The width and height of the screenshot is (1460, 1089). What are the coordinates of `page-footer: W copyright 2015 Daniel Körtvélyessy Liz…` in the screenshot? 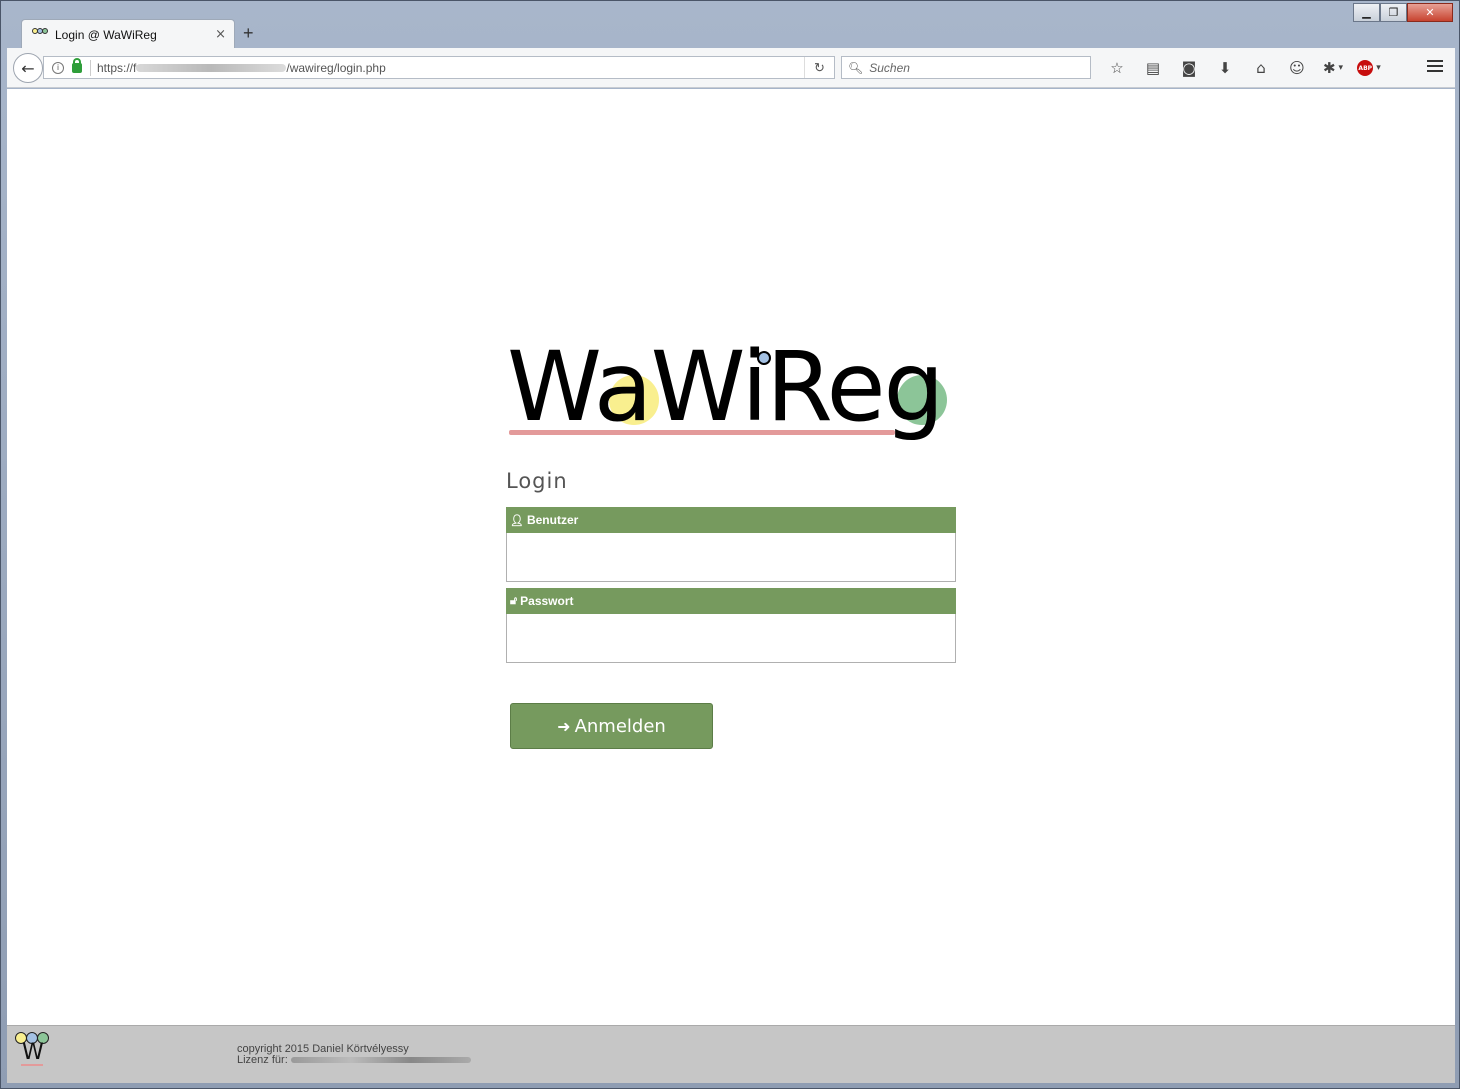 It's located at (731, 1054).